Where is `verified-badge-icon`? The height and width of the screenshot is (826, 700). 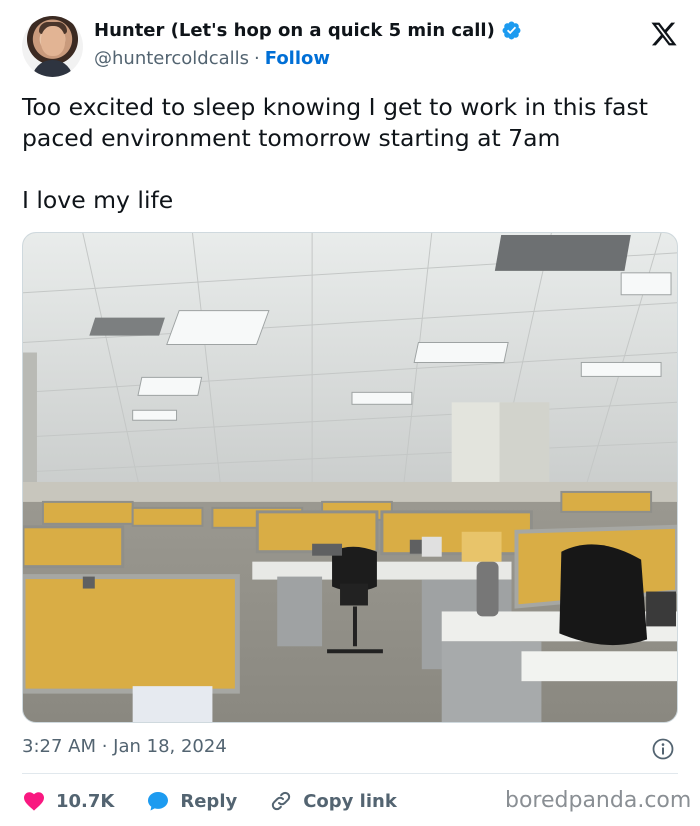 verified-badge-icon is located at coordinates (511, 30).